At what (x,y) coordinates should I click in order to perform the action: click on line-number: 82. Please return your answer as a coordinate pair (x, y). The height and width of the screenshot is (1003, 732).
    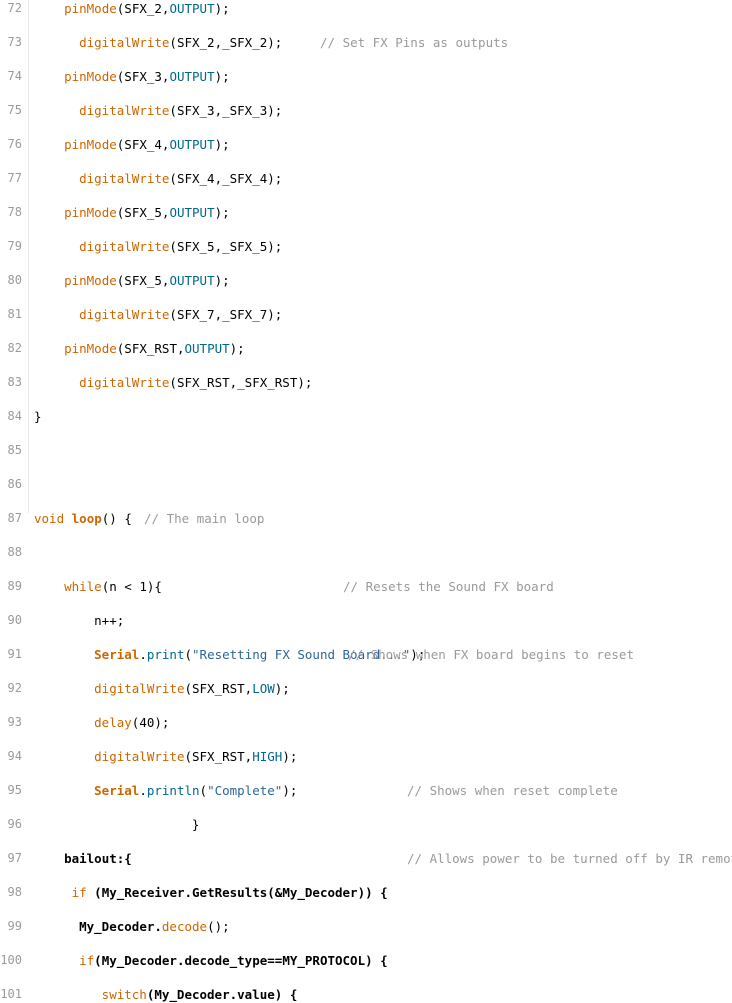
    Looking at the image, I should click on (14, 348).